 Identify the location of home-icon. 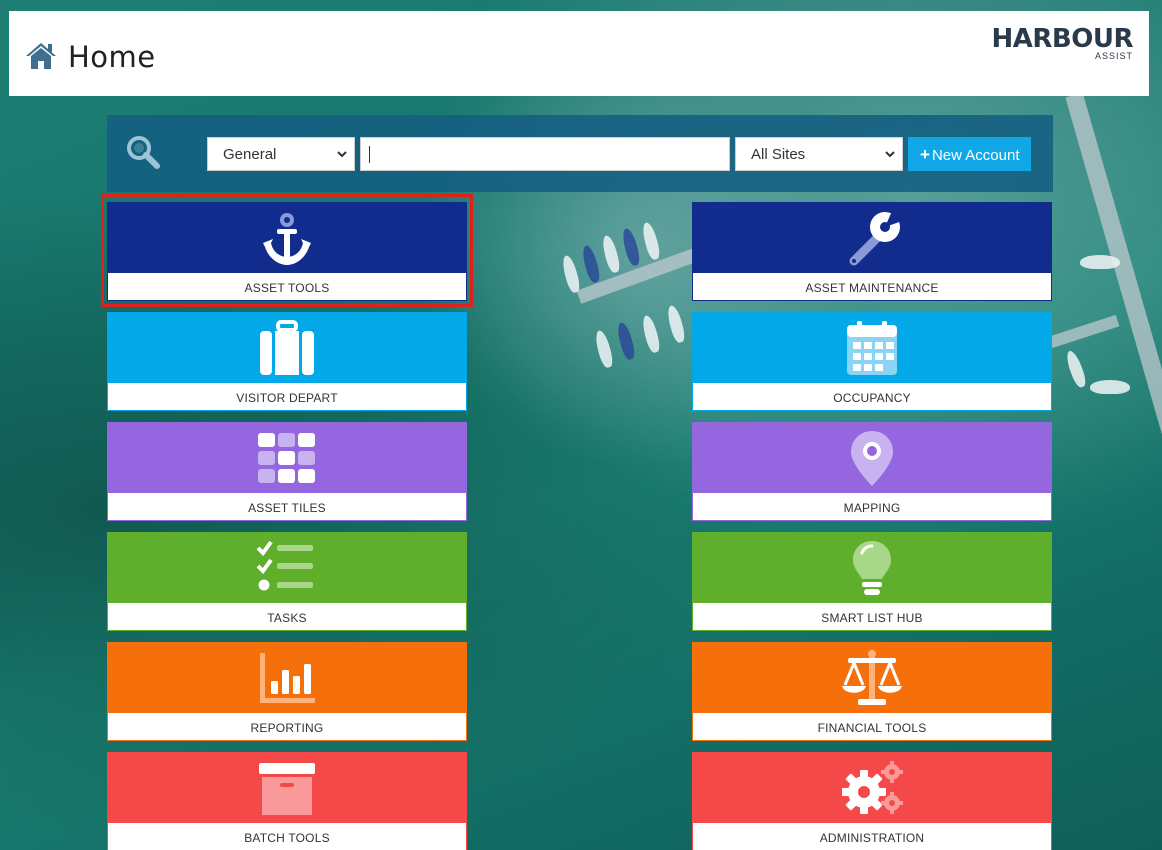
(41, 56).